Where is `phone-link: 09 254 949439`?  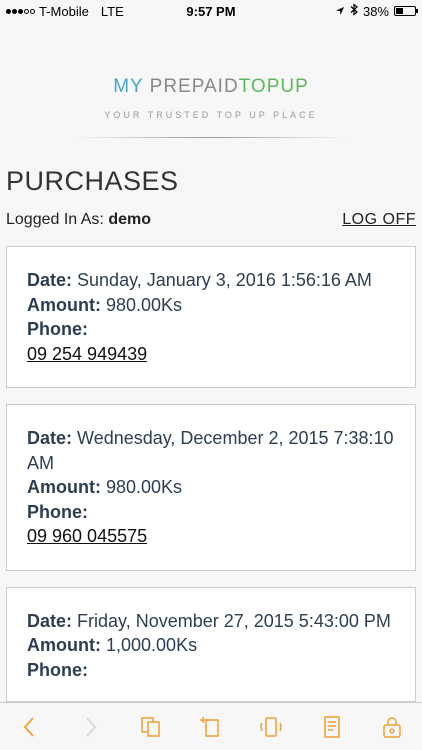
phone-link: 09 254 949439 is located at coordinates (87, 354).